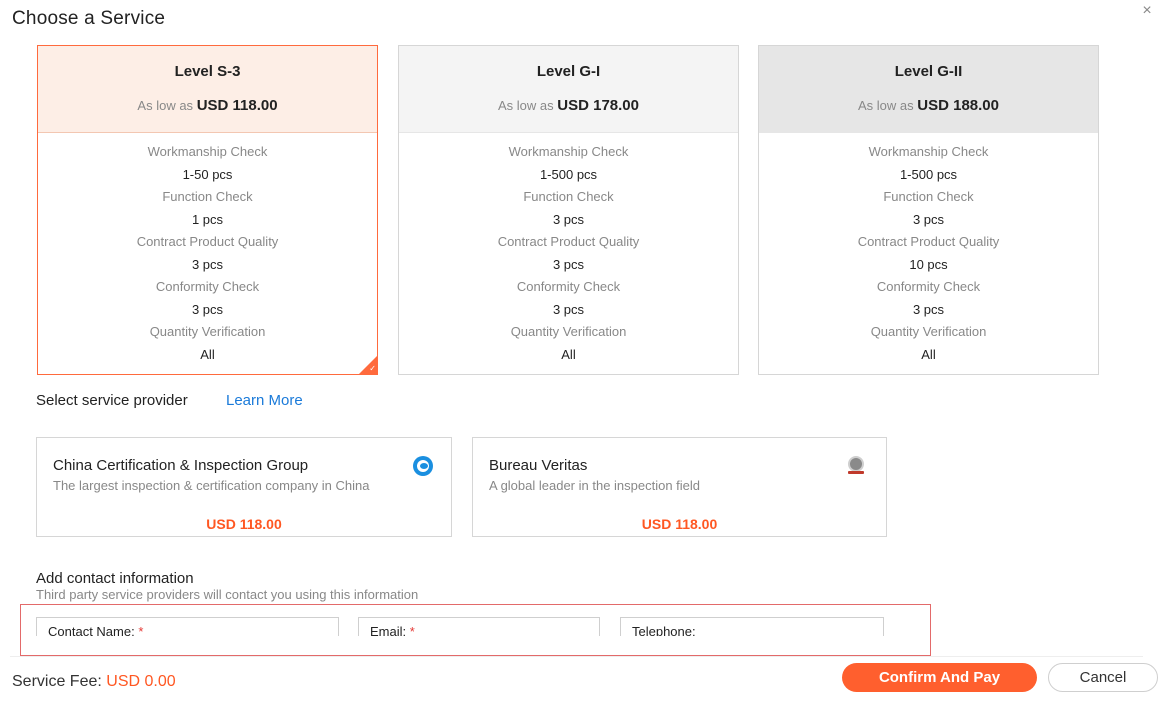 The image size is (1160, 703). What do you see at coordinates (928, 105) in the screenshot?
I see `level-price: As low as USD 188.00` at bounding box center [928, 105].